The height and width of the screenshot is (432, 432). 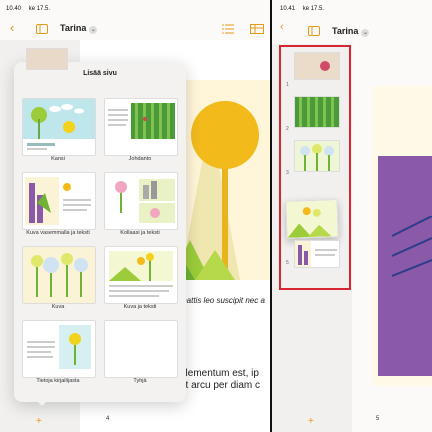 What do you see at coordinates (58, 307) in the screenshot?
I see `template-label-kuva: Kuva` at bounding box center [58, 307].